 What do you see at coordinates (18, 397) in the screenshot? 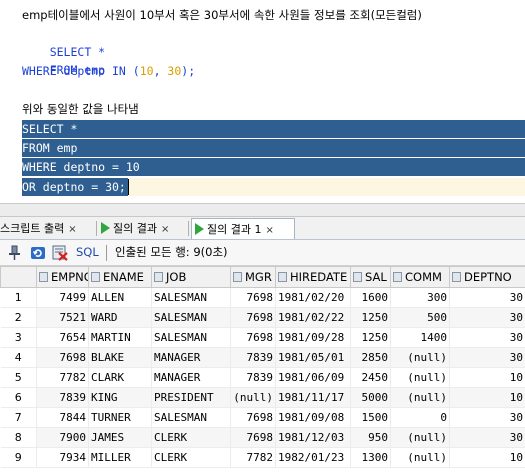
I see `row-number: 6` at bounding box center [18, 397].